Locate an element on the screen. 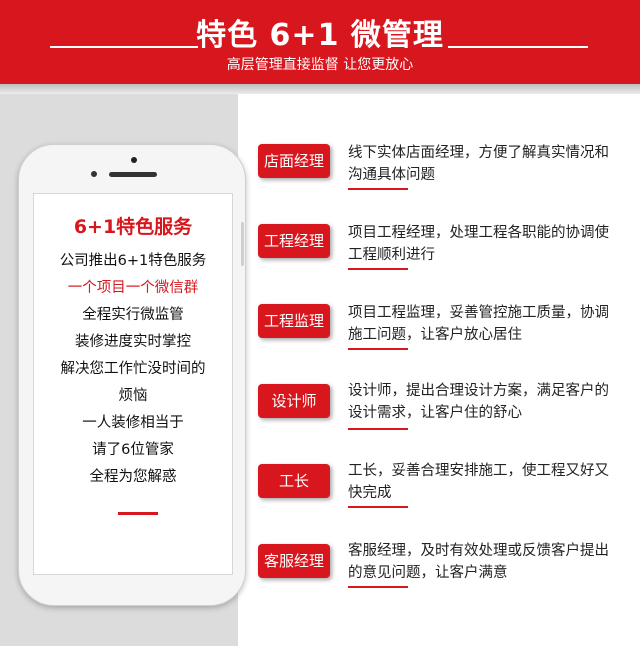 Image resolution: width=640 pixels, height=646 pixels. service-line: 解决您工作忙没时间的 is located at coordinates (133, 369).